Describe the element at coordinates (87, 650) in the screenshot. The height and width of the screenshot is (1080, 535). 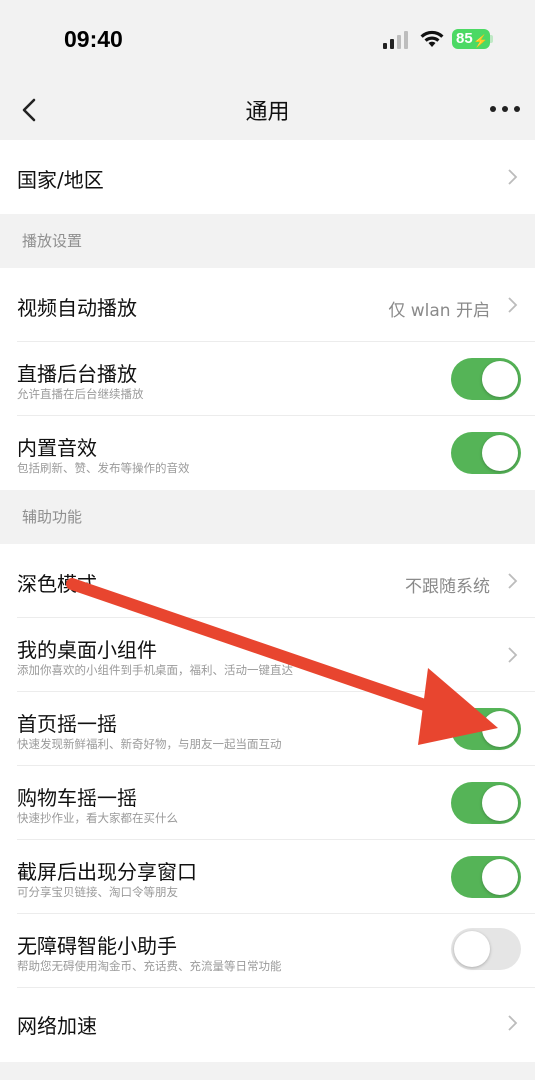
I see `row-title: 我的桌面小组件` at that location.